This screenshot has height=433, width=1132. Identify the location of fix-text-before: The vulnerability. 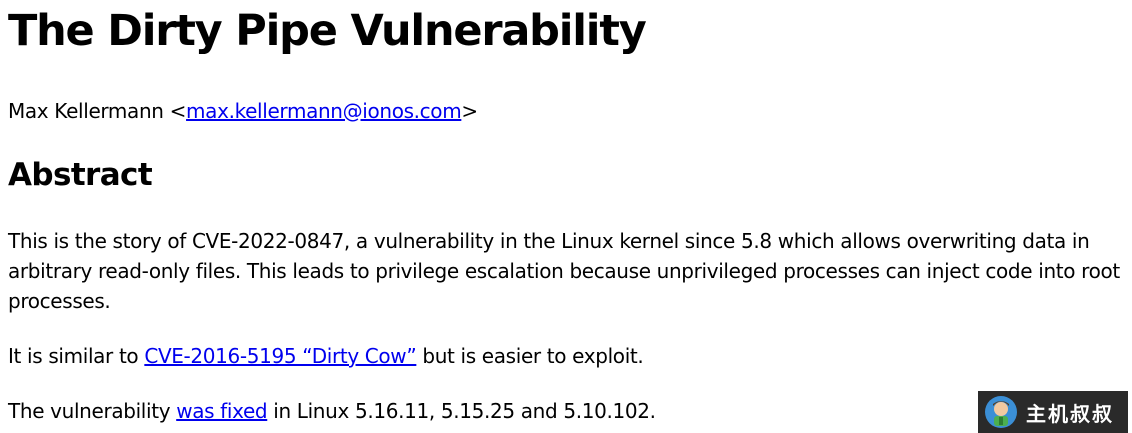
(92, 411).